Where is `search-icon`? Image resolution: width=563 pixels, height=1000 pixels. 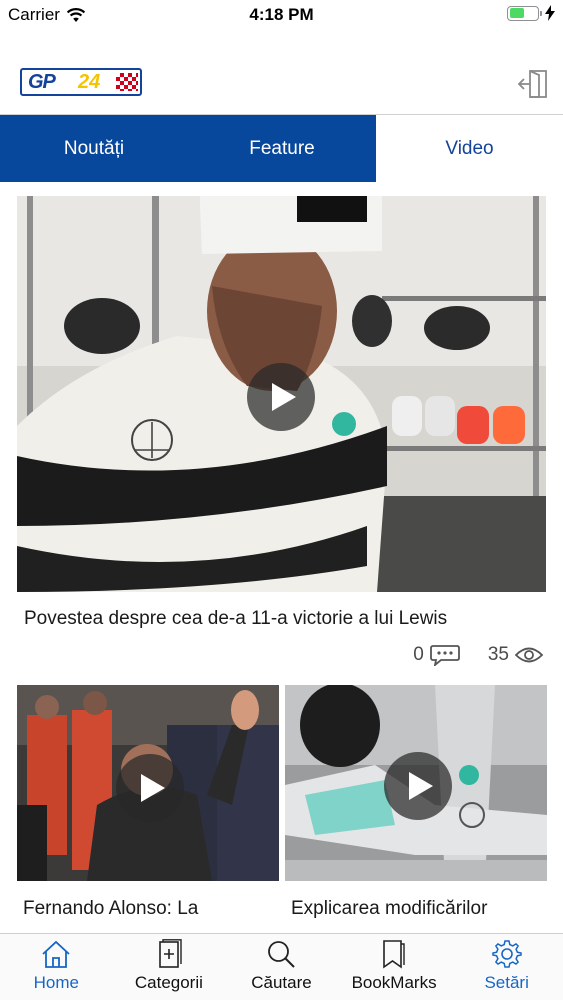
search-icon is located at coordinates (282, 954).